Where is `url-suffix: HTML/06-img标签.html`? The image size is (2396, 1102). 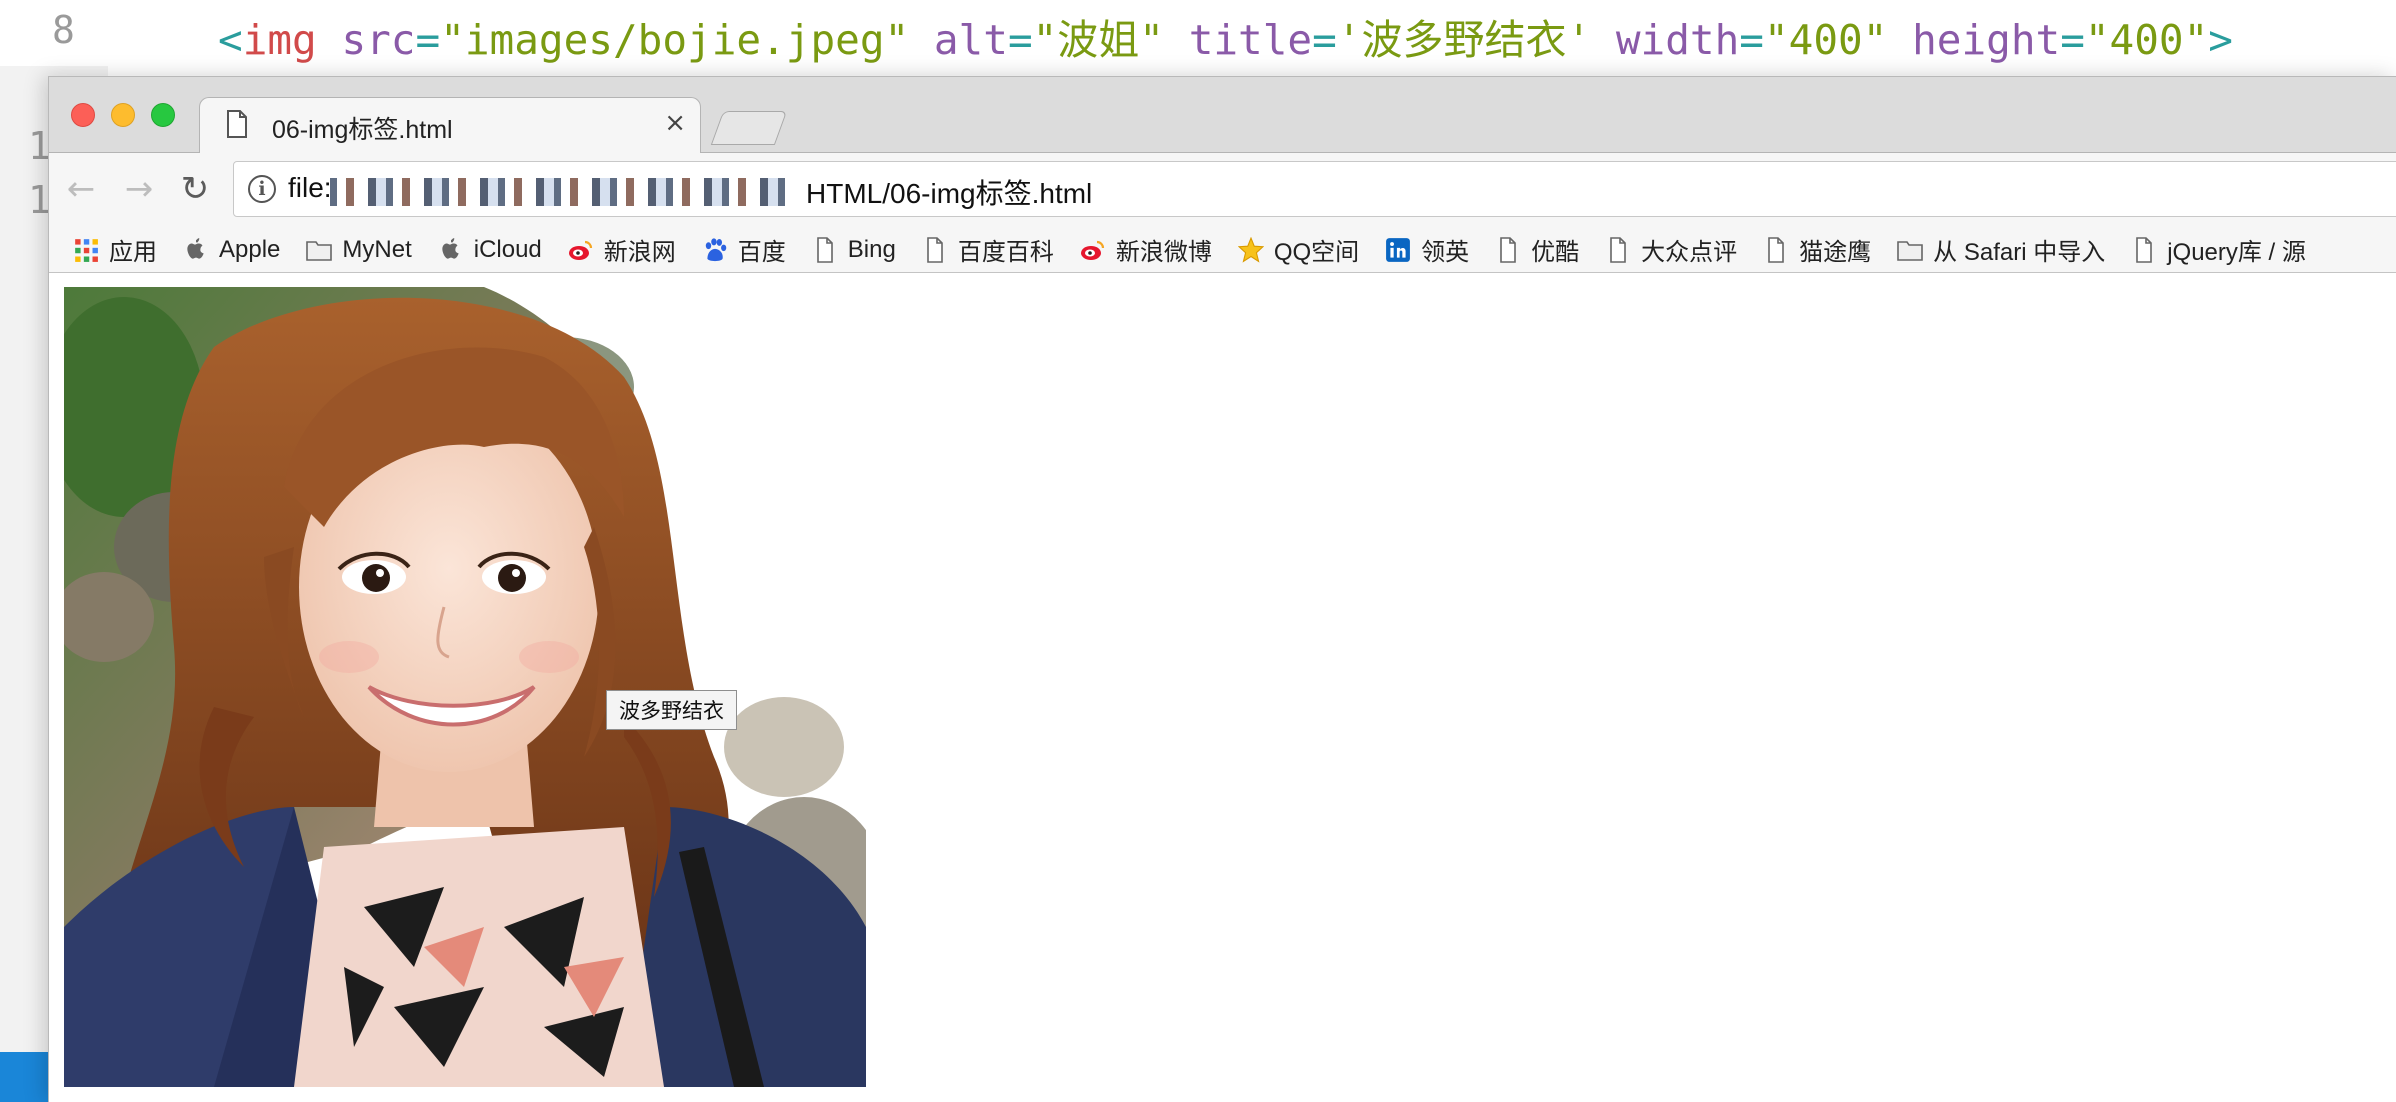
url-suffix: HTML/06-img标签.html is located at coordinates (949, 193).